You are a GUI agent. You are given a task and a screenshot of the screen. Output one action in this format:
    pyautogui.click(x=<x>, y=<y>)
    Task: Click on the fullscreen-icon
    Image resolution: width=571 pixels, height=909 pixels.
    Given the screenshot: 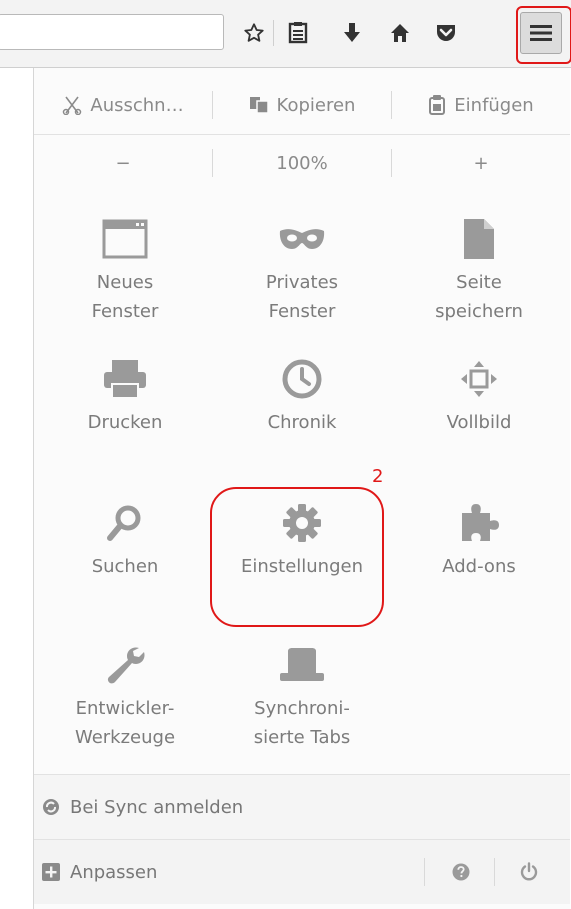 What is the action you would take?
    pyautogui.click(x=479, y=379)
    